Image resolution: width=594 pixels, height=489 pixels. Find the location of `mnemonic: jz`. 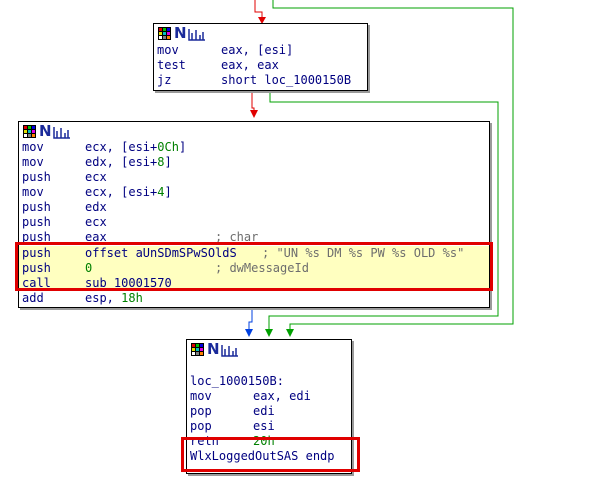

mnemonic: jz is located at coordinates (164, 80).